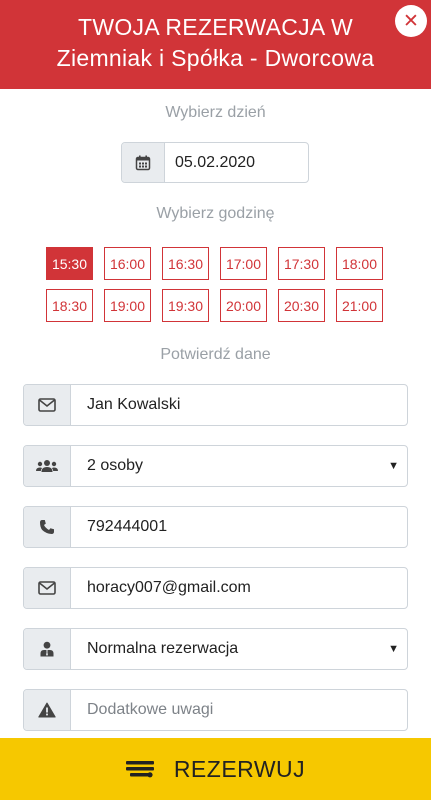 Image resolution: width=431 pixels, height=800 pixels. I want to click on time-slot: 20:00, so click(243, 305).